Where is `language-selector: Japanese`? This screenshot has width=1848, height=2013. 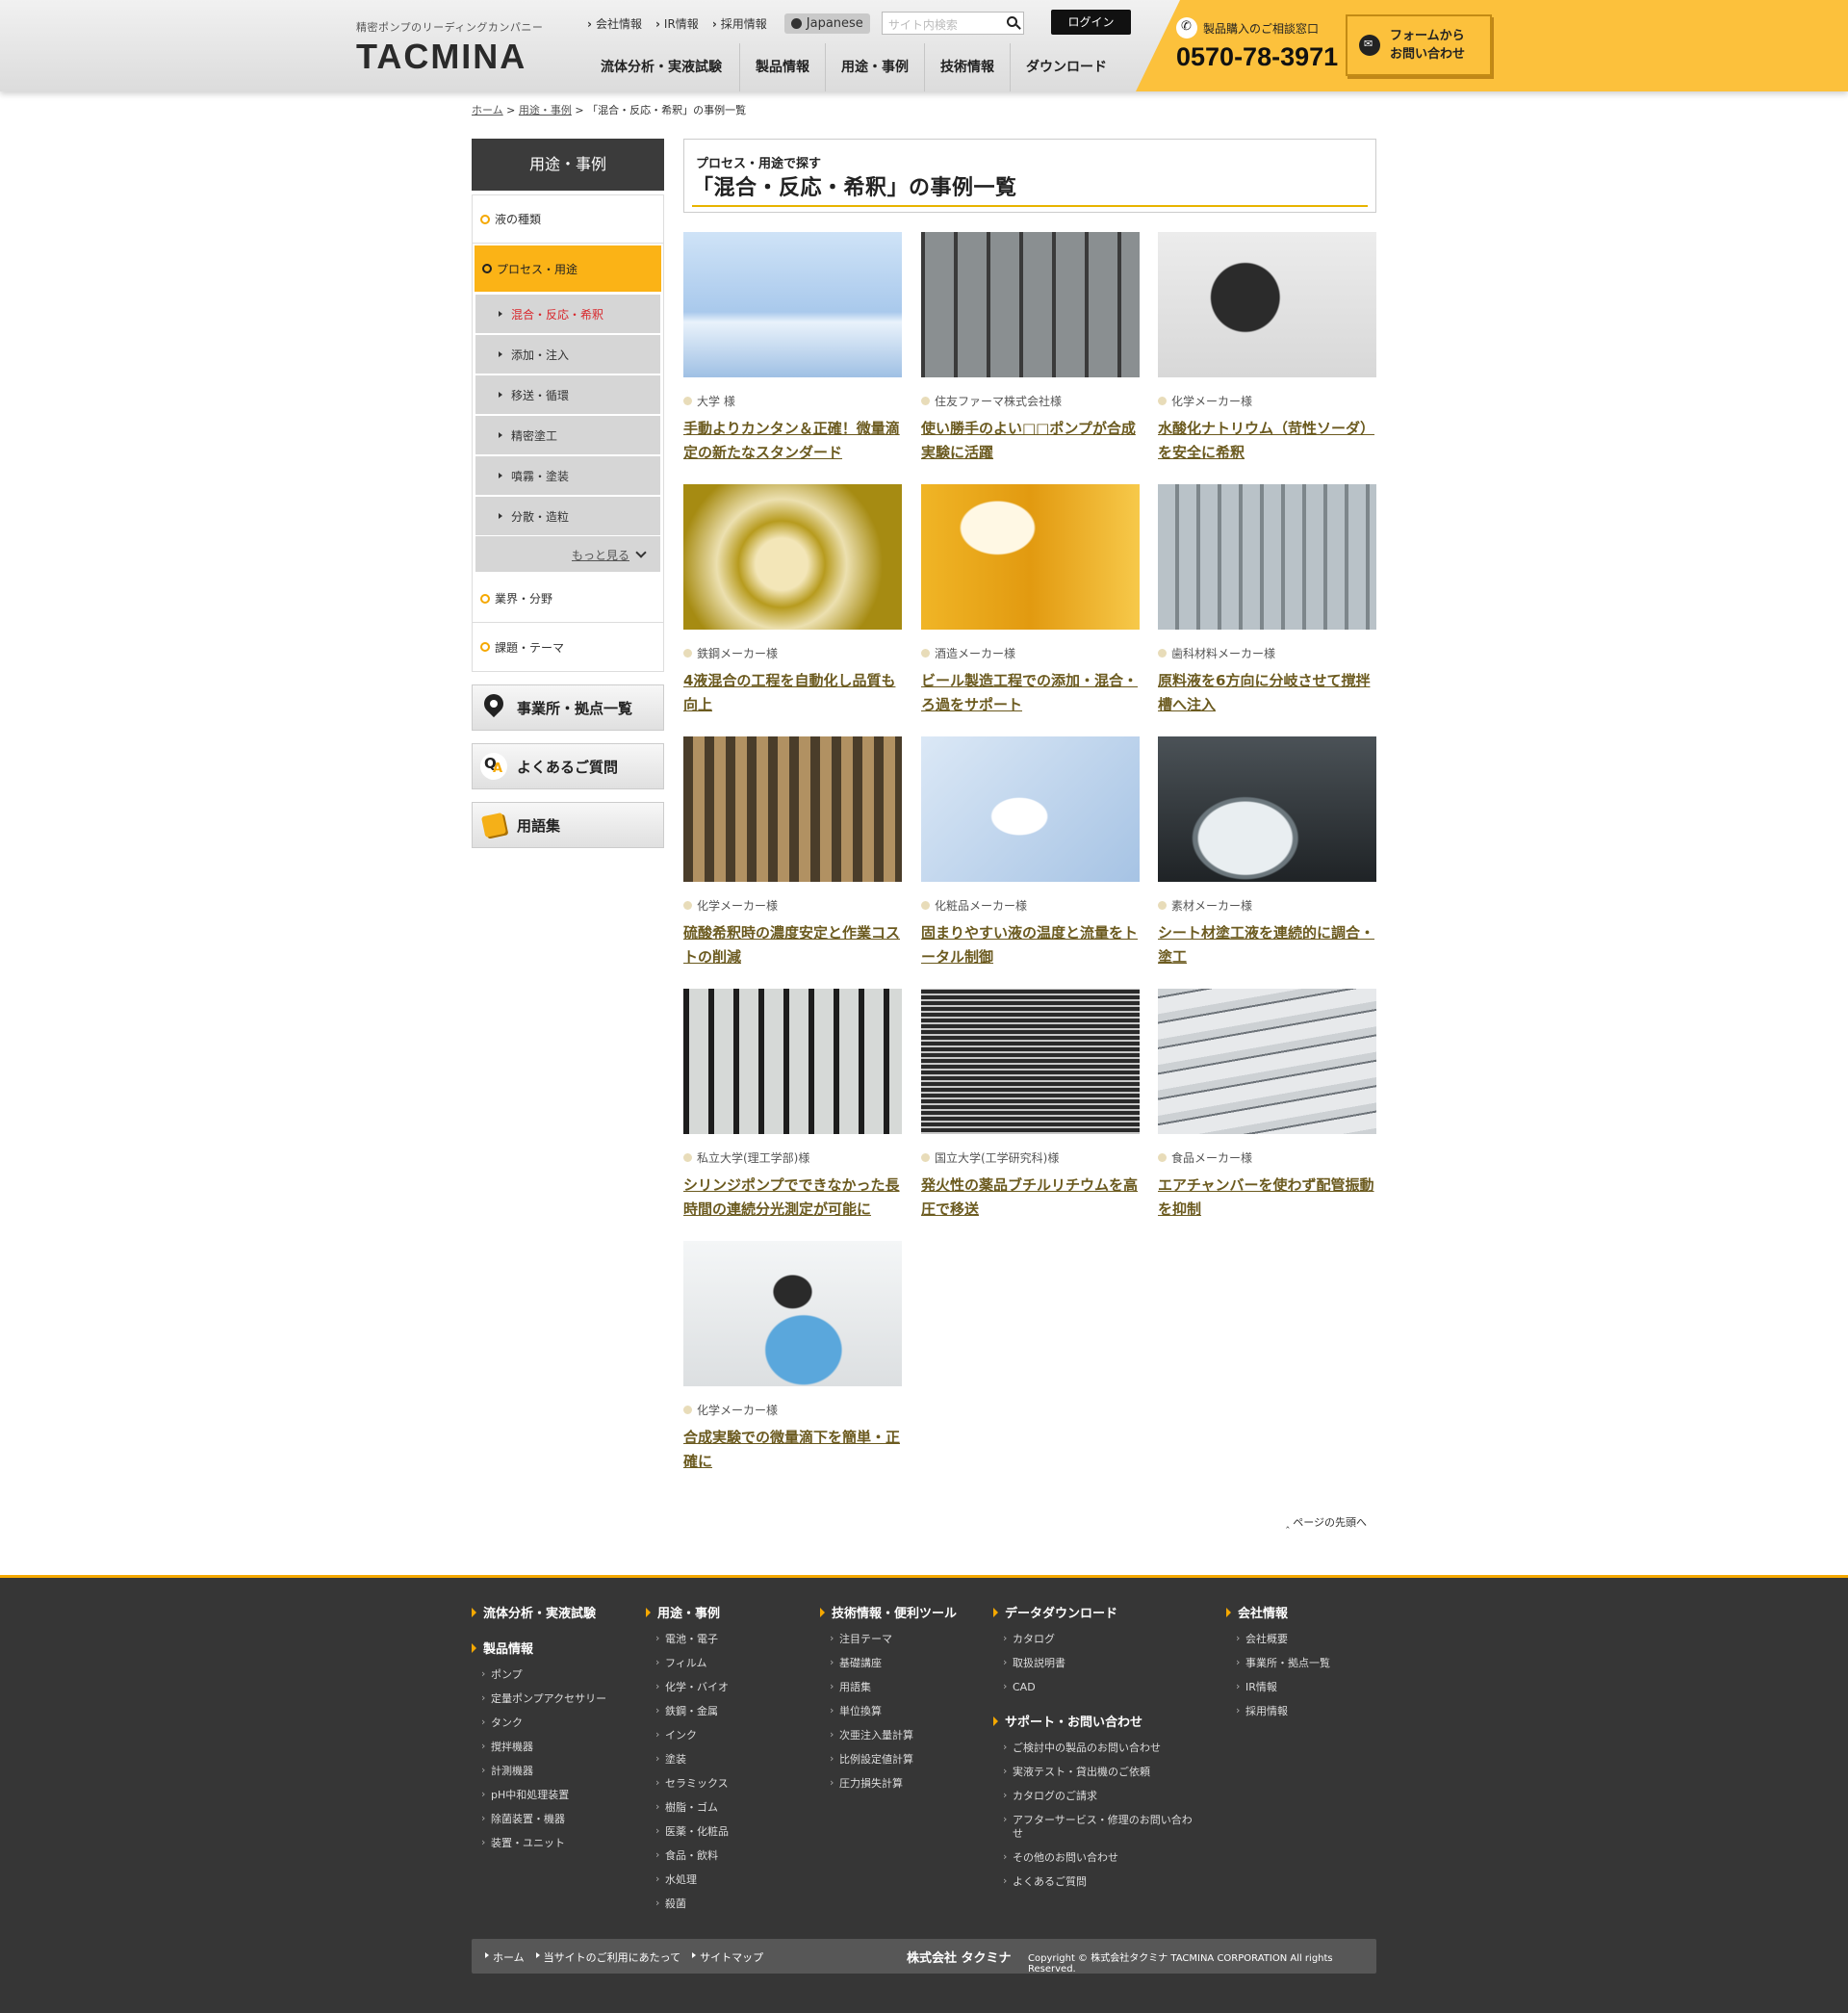
language-selector: Japanese is located at coordinates (826, 23).